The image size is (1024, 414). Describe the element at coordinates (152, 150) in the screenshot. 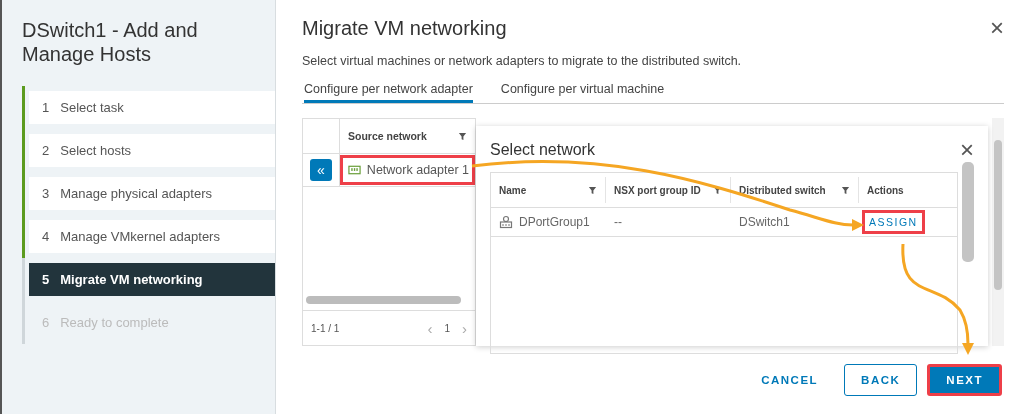

I see `wizard-step: 2 Select hosts` at that location.